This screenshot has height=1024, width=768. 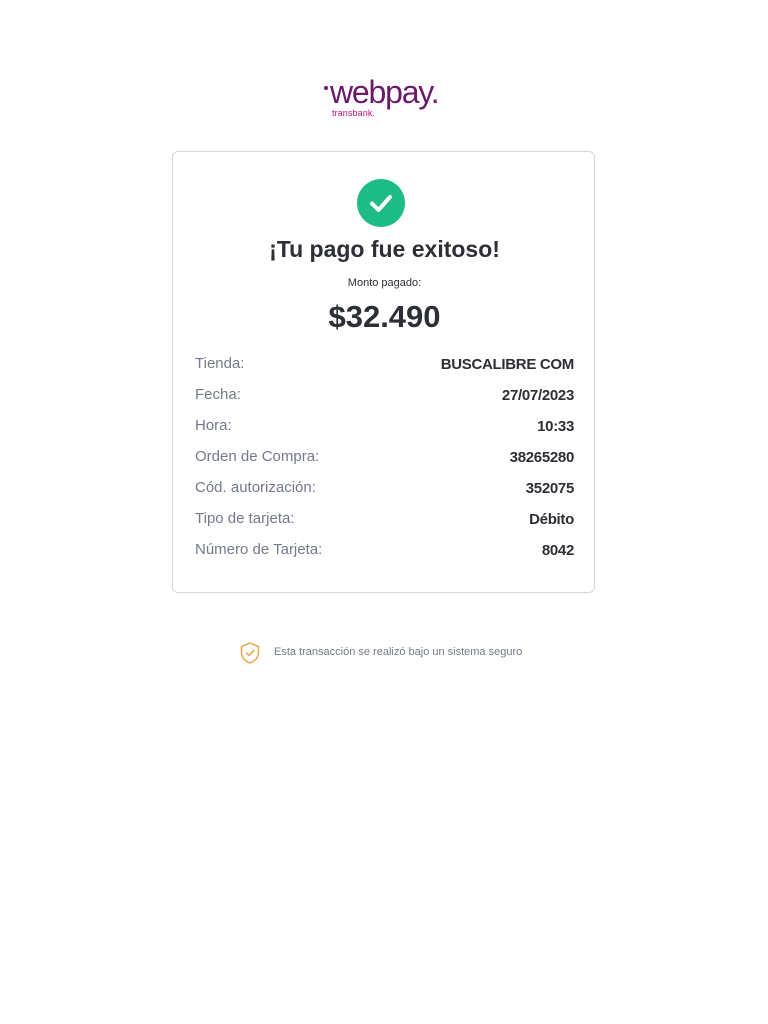 I want to click on amount-label: Monto pagado:, so click(x=384, y=283).